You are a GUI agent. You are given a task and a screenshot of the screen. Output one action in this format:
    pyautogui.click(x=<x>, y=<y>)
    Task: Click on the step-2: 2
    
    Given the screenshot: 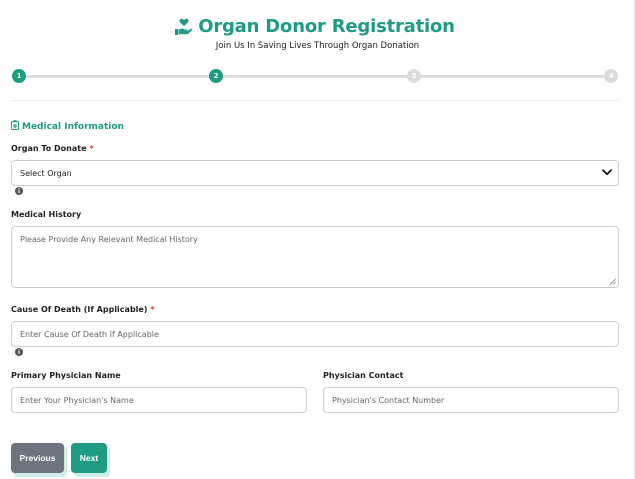 What is the action you would take?
    pyautogui.click(x=216, y=76)
    